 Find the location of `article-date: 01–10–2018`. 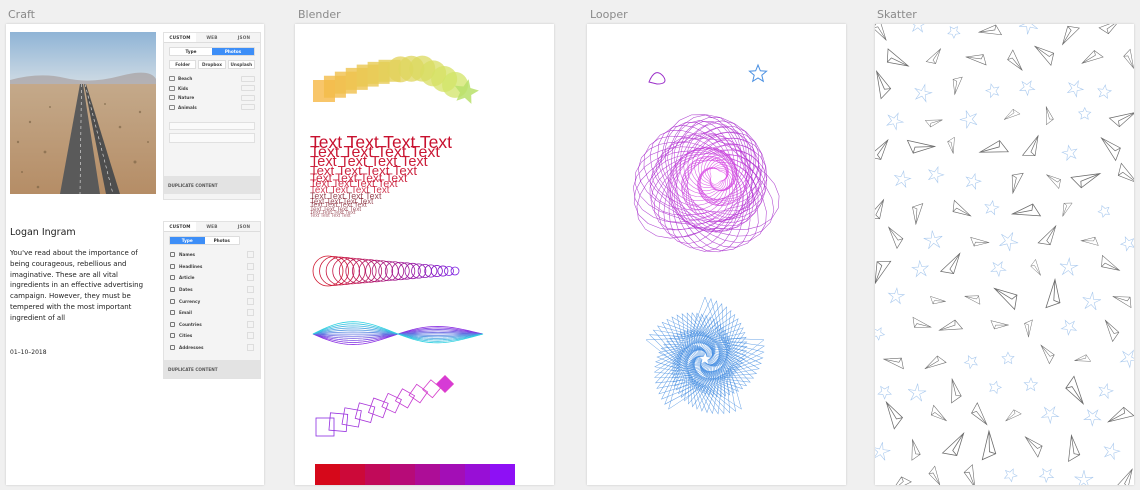

article-date: 01–10–2018 is located at coordinates (28, 352).